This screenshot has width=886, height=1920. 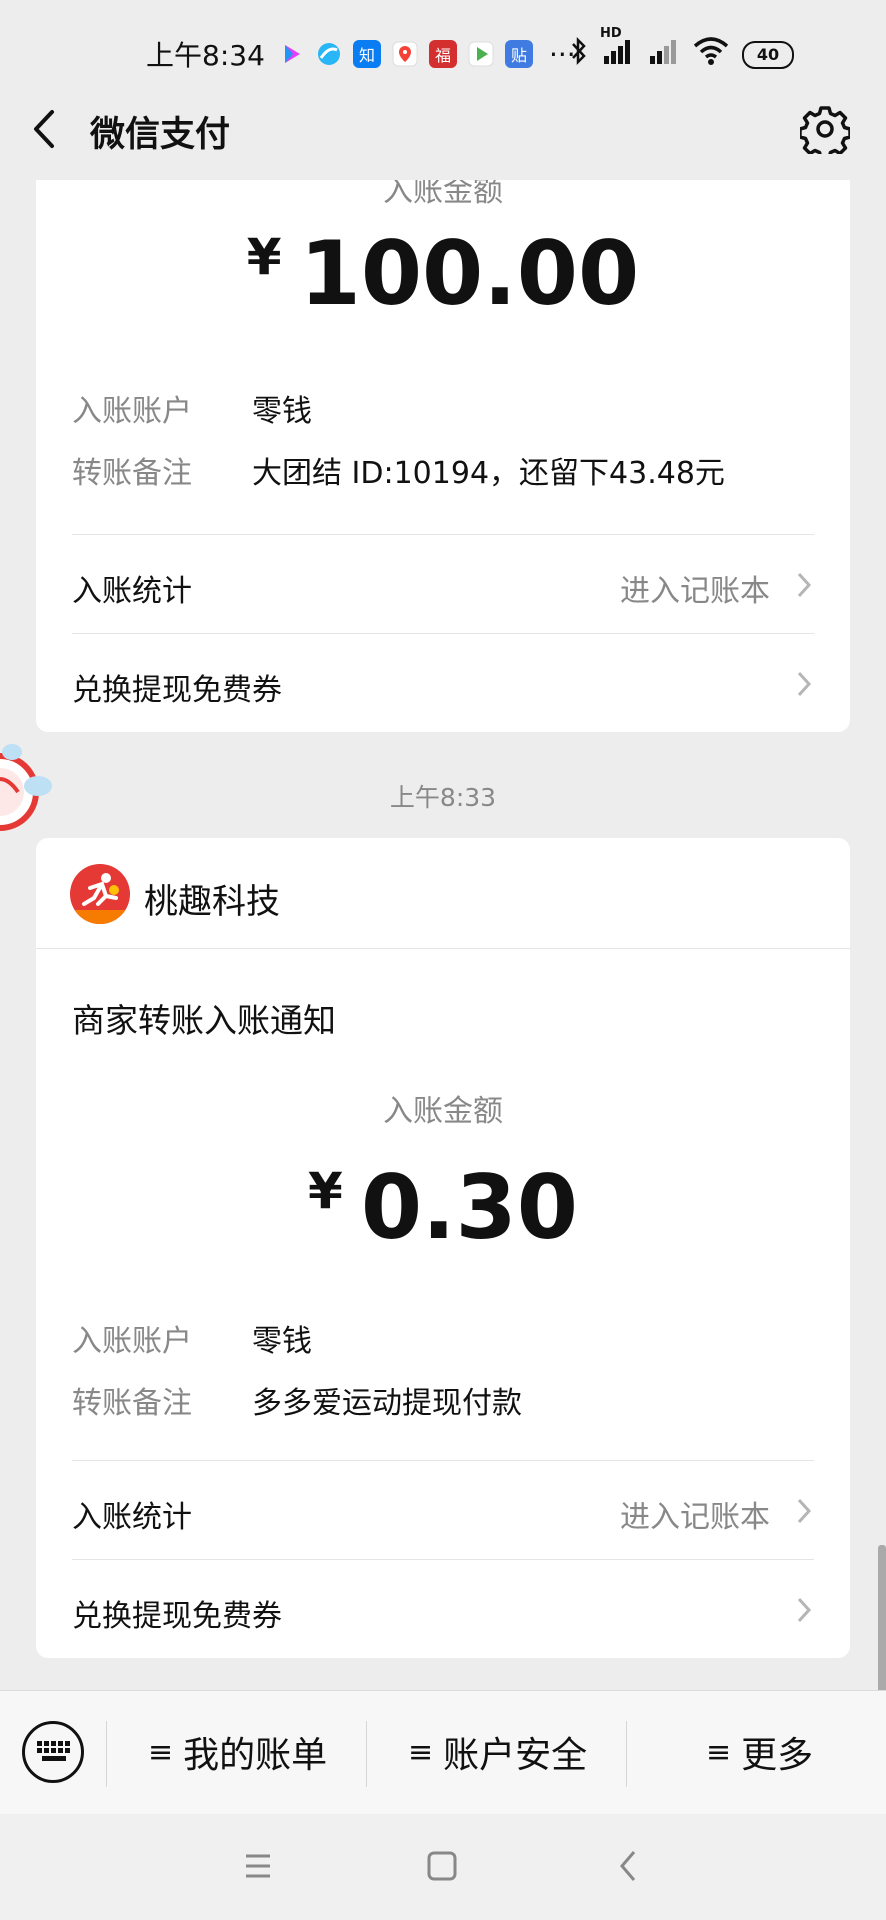 I want to click on nav-bar: 微信支付, so click(x=443, y=135).